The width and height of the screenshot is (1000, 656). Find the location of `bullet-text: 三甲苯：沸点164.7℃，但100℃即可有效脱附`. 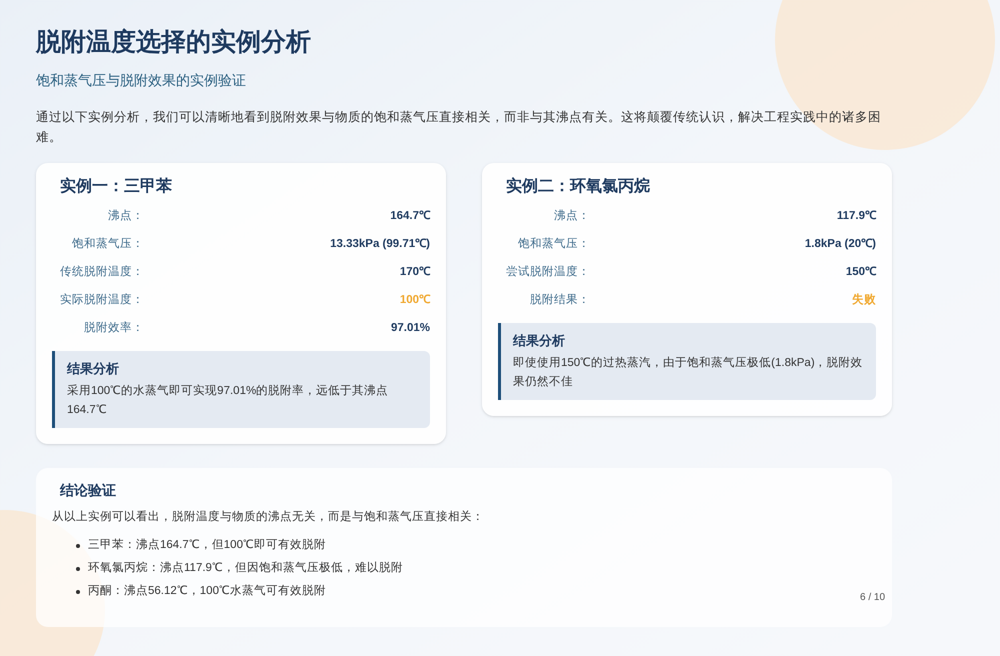

bullet-text: 三甲苯：沸点164.7℃，但100℃即可有效脱附 is located at coordinates (207, 546).